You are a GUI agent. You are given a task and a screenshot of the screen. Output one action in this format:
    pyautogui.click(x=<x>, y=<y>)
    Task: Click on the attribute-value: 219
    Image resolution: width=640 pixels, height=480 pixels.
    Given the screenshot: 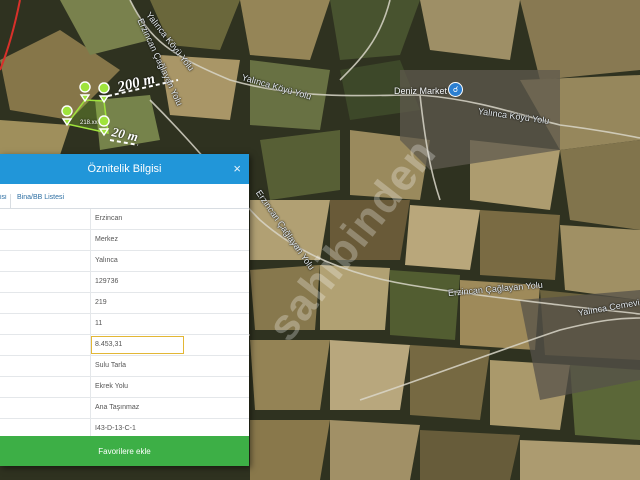 What is the action you would take?
    pyautogui.click(x=101, y=302)
    